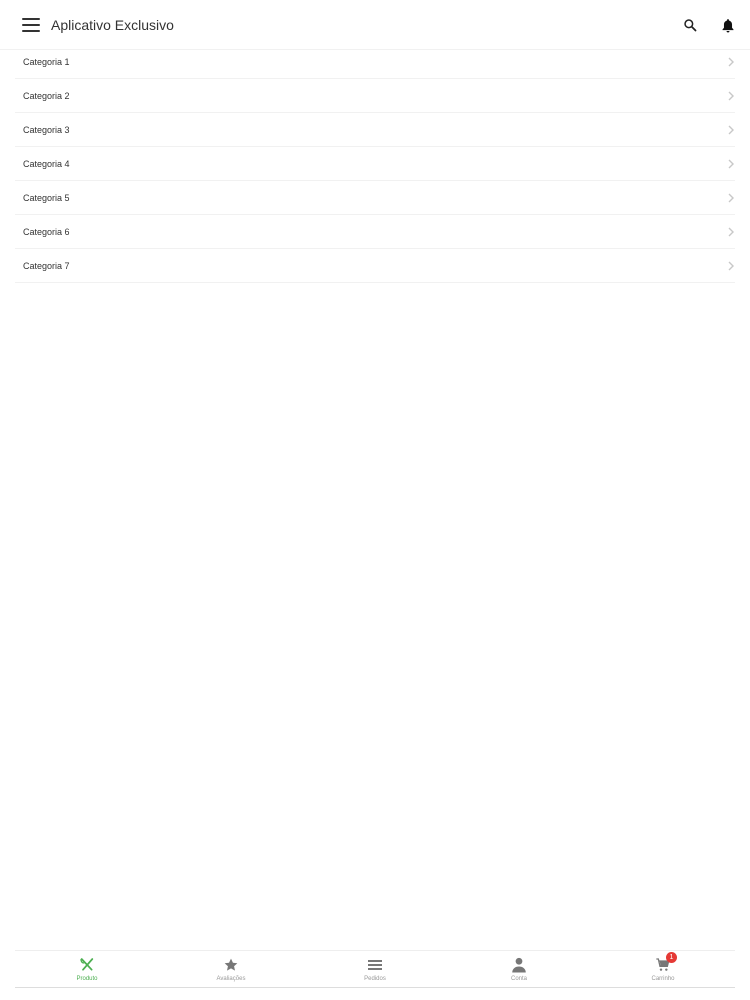 The width and height of the screenshot is (750, 1000). What do you see at coordinates (375, 198) in the screenshot?
I see `category-item: Categoria 5` at bounding box center [375, 198].